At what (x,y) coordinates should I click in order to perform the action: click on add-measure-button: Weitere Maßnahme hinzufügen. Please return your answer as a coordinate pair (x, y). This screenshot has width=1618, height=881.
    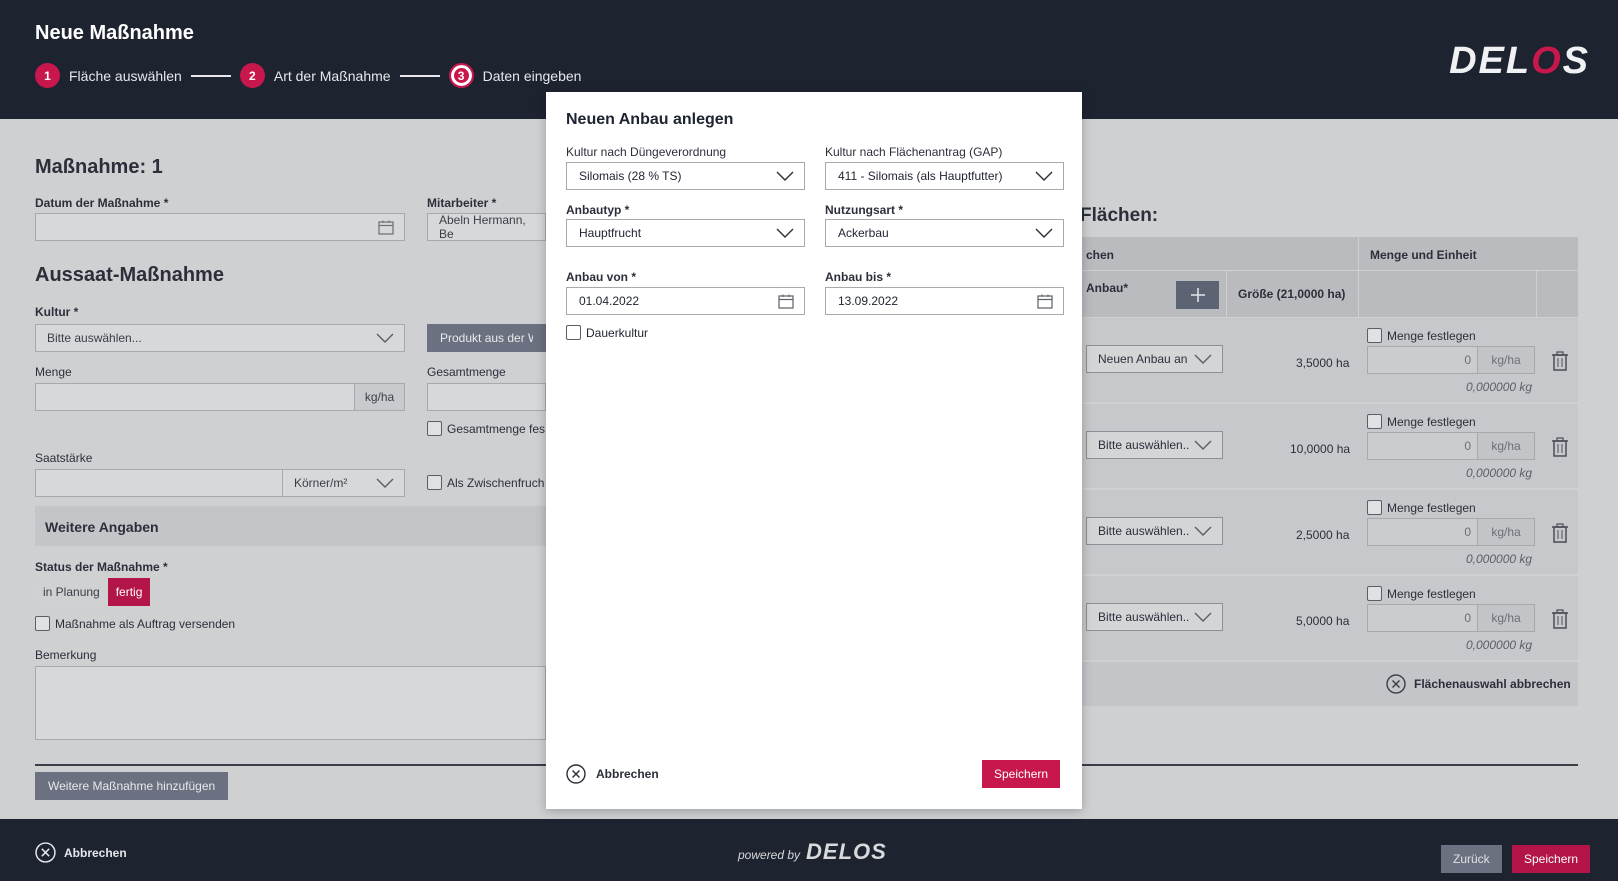
    Looking at the image, I should click on (132, 786).